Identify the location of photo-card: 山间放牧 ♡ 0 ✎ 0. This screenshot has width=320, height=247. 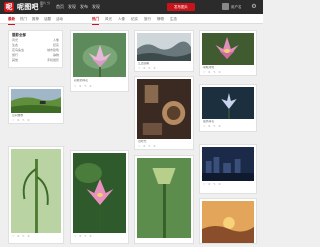
(36, 105).